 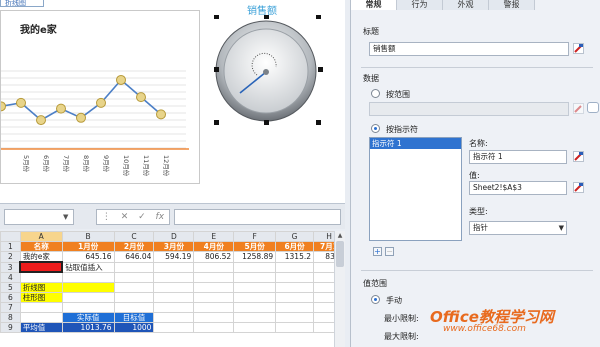 I want to click on cell: 5月份, so click(x=255, y=246).